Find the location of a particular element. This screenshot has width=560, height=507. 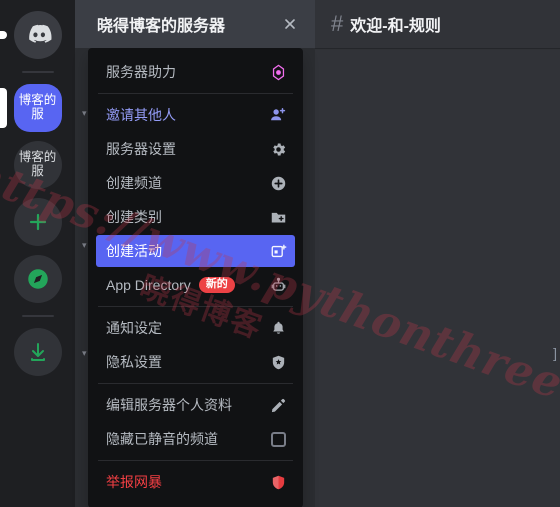

gear-icon is located at coordinates (278, 149).